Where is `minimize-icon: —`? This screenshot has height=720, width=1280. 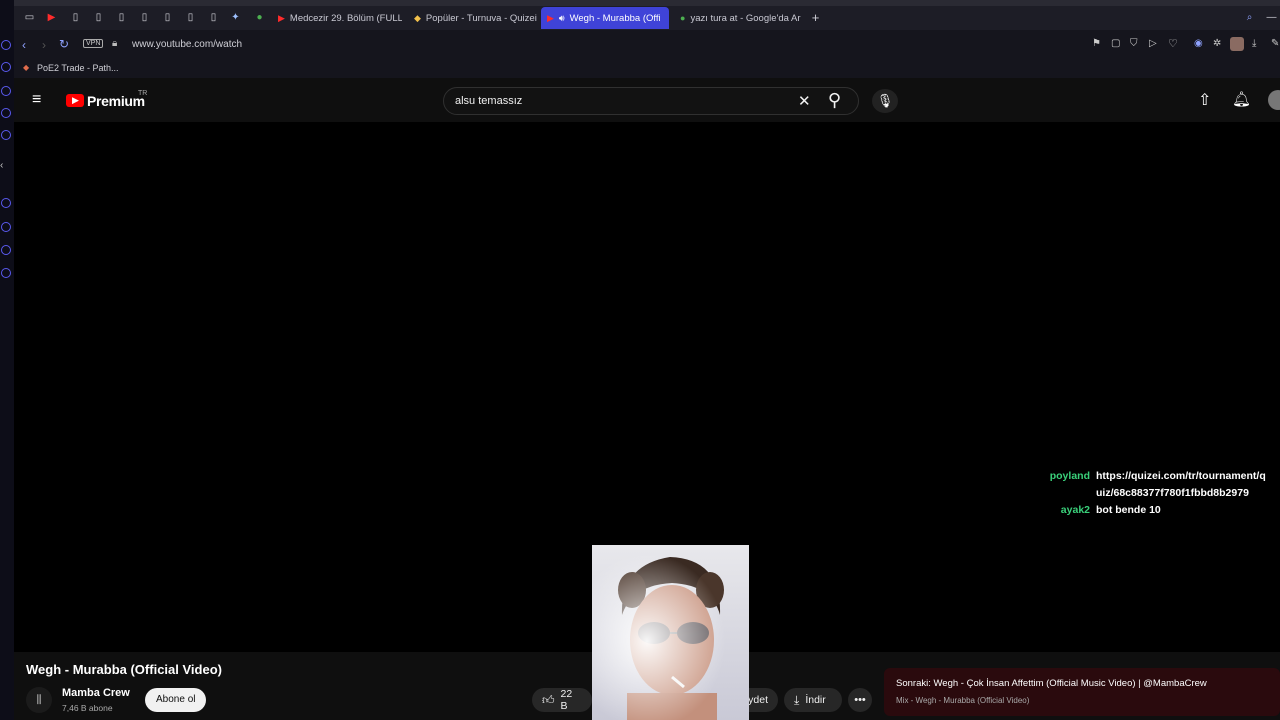 minimize-icon: — is located at coordinates (1271, 17).